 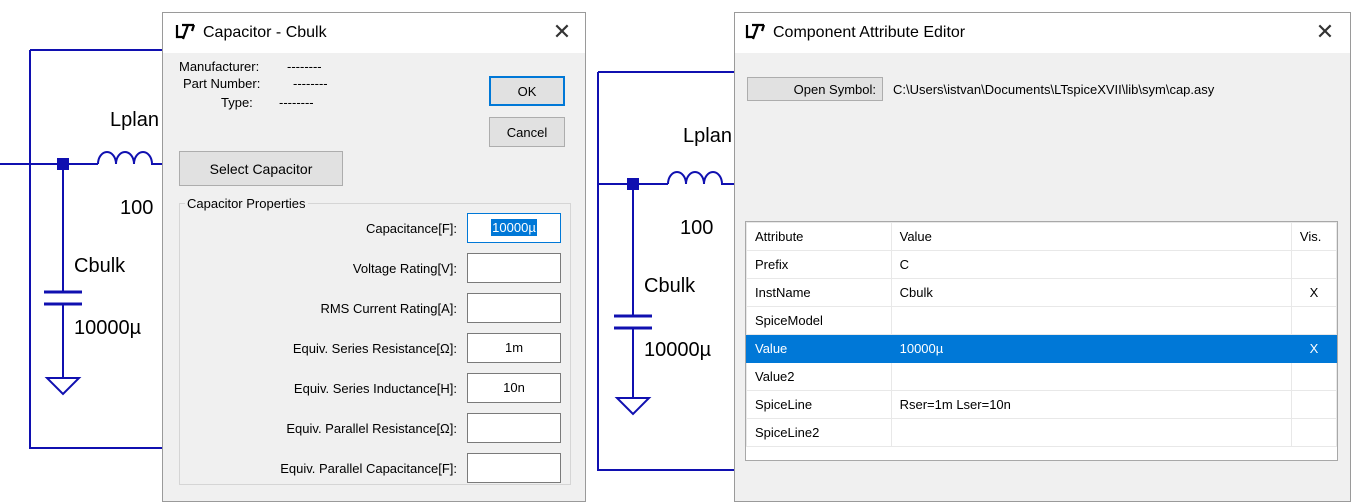 I want to click on manufacturer-label: Manufacturer:, so click(x=219, y=66).